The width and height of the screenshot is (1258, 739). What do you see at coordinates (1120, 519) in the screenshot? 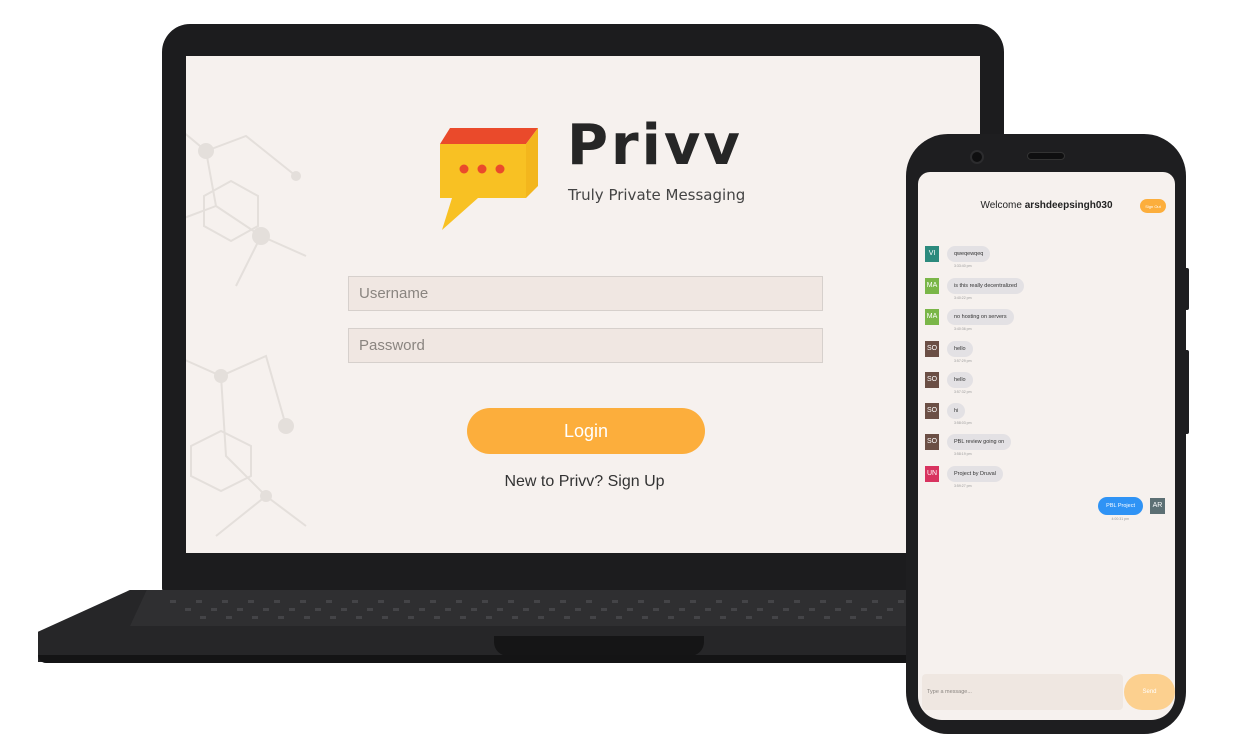
I see `own-message-time: 4:00:31 pm` at bounding box center [1120, 519].